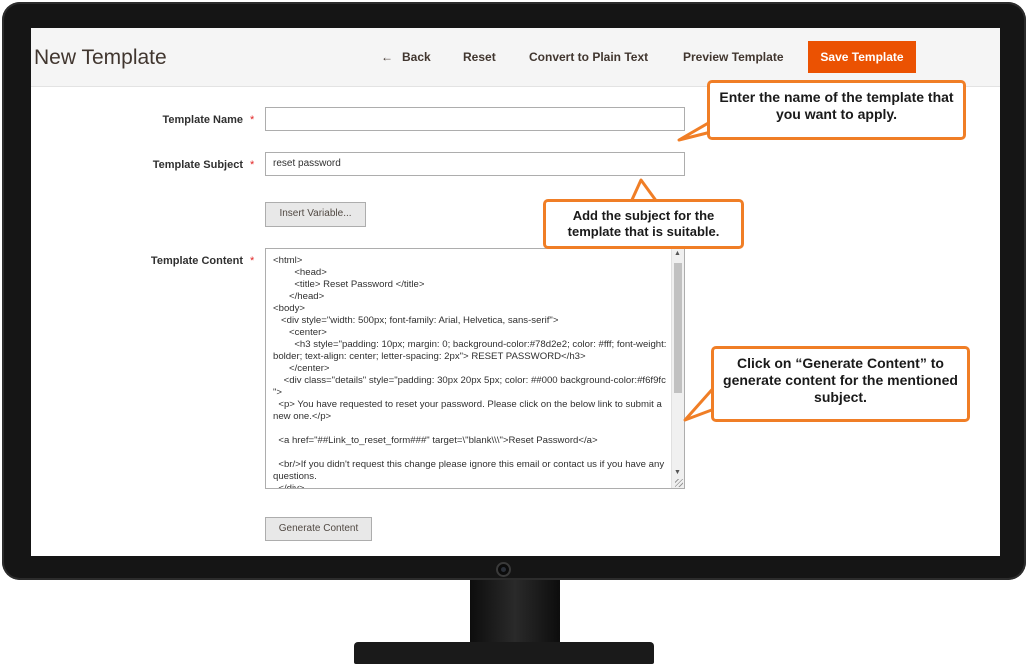  Describe the element at coordinates (479, 57) in the screenshot. I see `reset-button: Reset` at that location.